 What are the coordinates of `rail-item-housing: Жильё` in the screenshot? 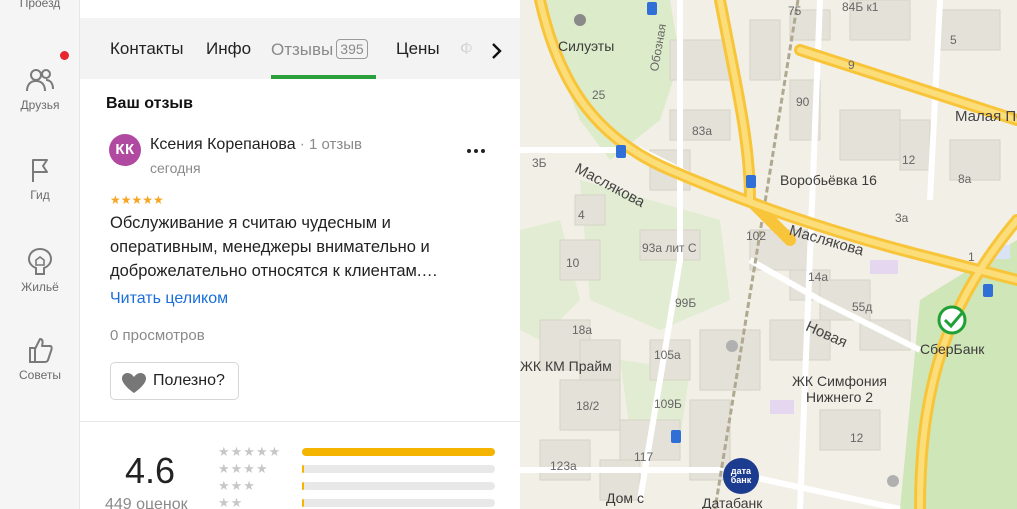 It's located at (40, 270).